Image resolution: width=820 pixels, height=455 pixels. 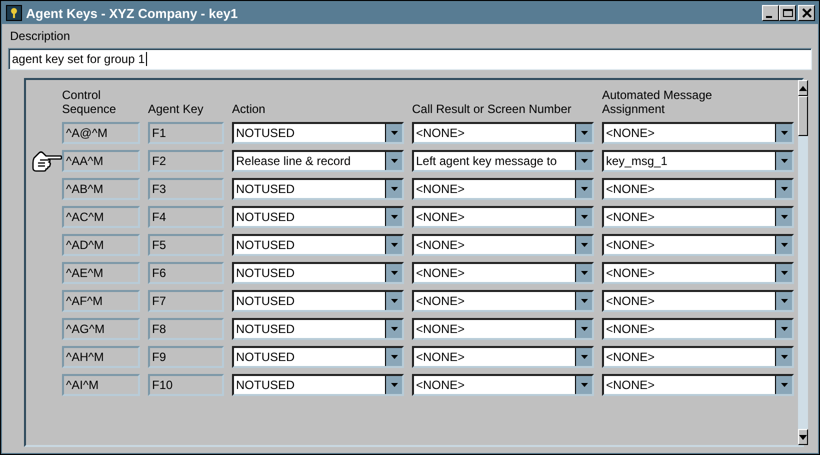 What do you see at coordinates (503, 161) in the screenshot?
I see `call-result-dropdown: Left agent key message to` at bounding box center [503, 161].